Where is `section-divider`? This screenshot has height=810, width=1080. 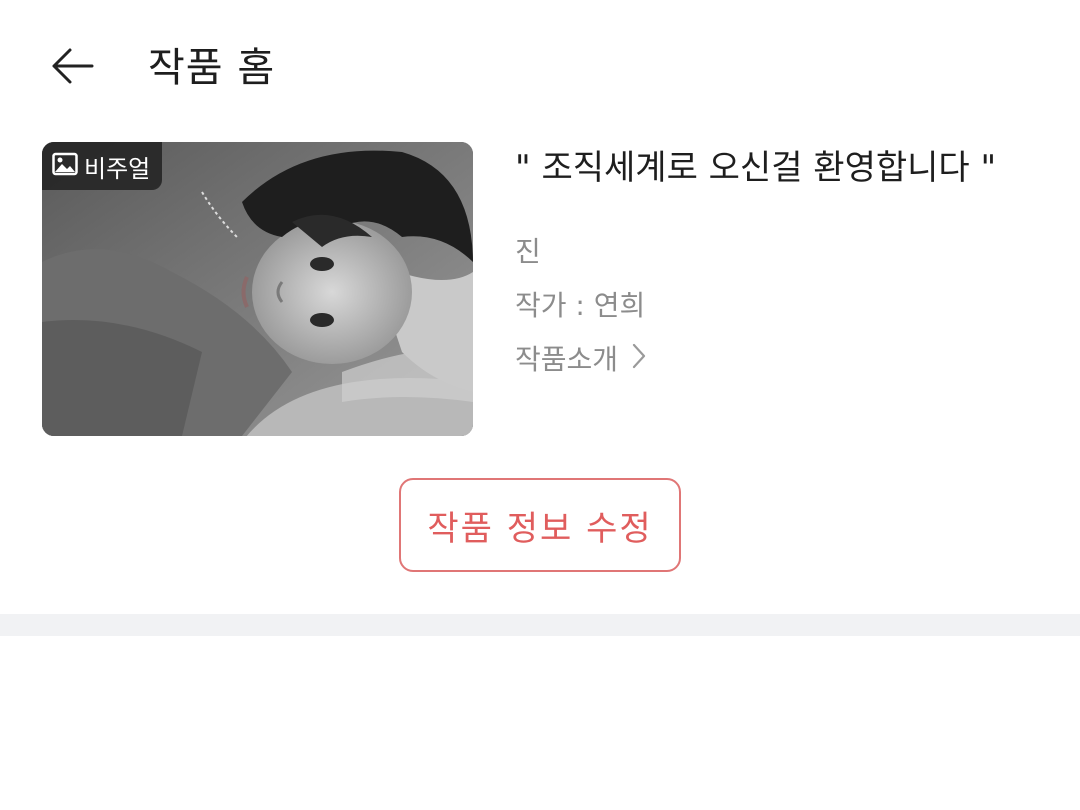 section-divider is located at coordinates (540, 625).